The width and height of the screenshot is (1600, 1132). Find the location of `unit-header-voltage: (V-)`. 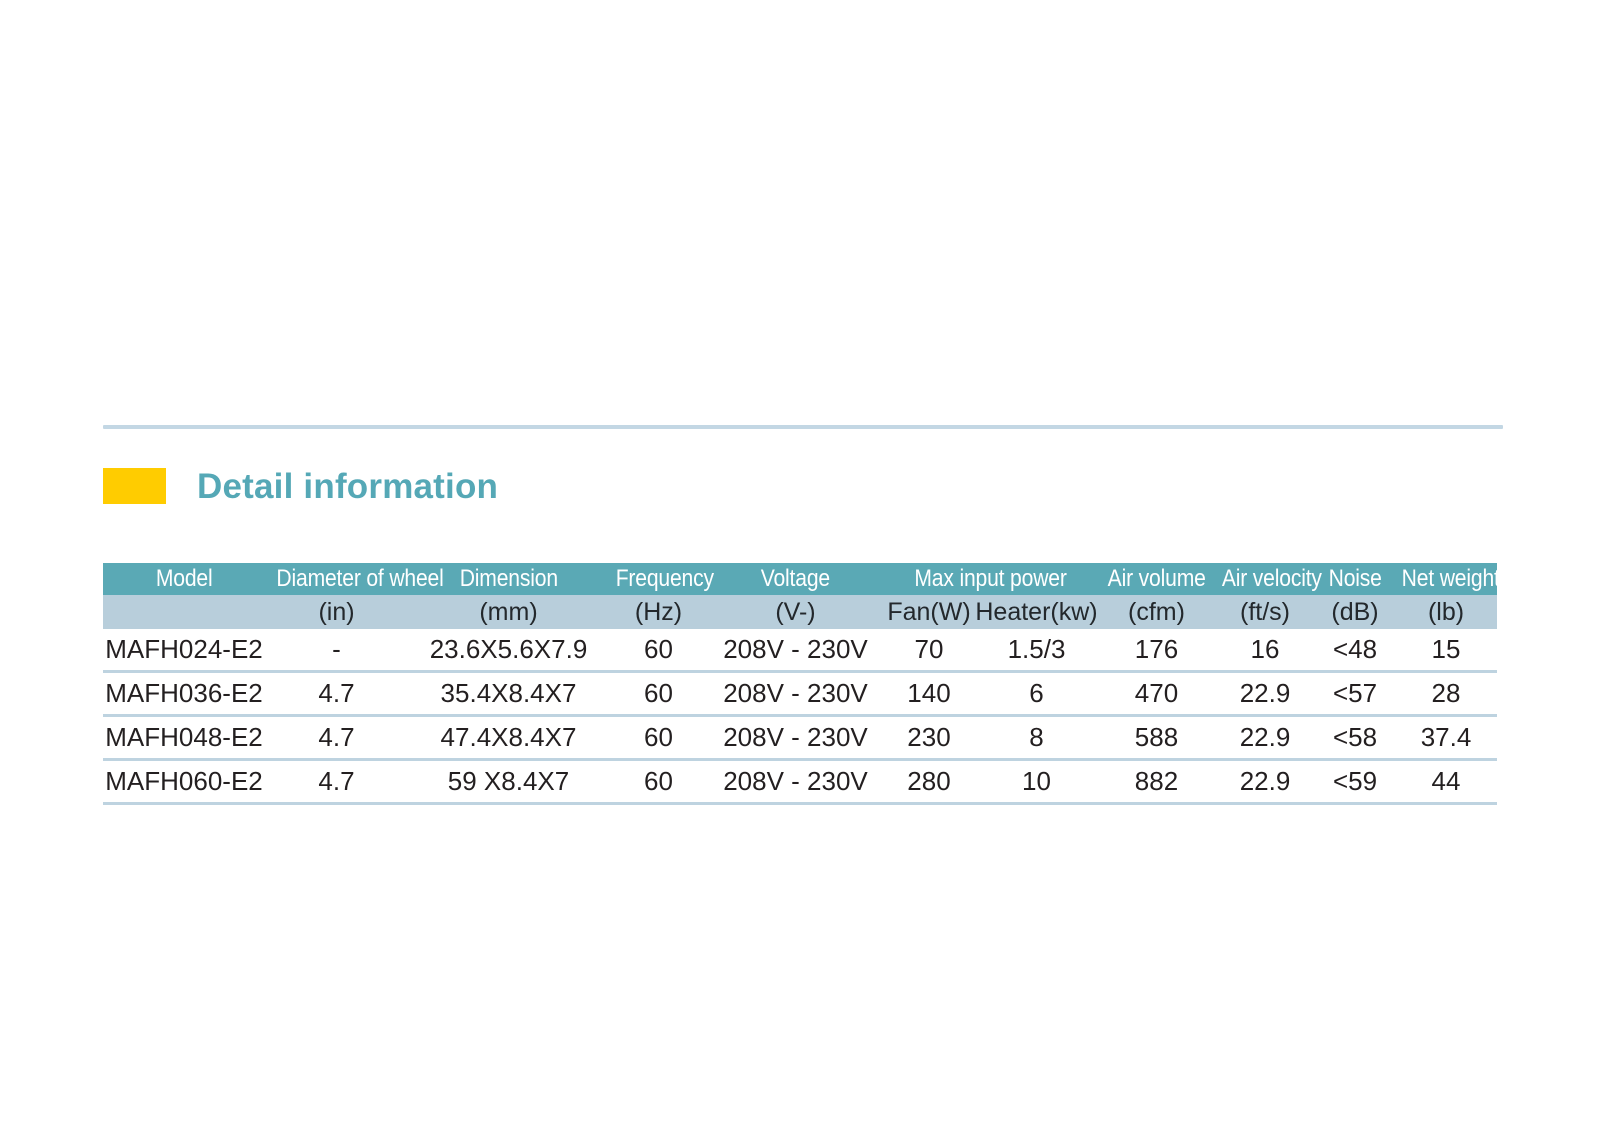

unit-header-voltage: (V-) is located at coordinates (795, 612).